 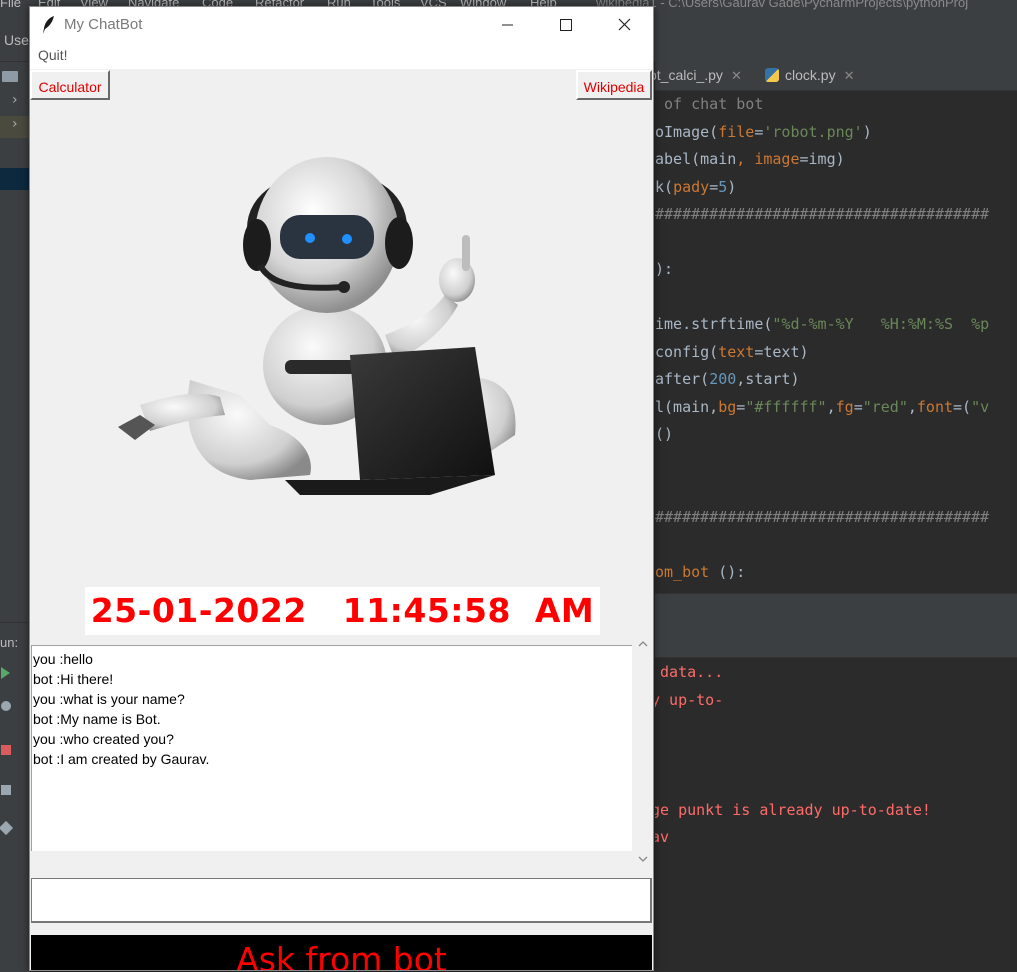 I want to click on ide-project-panel: › ›, so click(x=15, y=342).